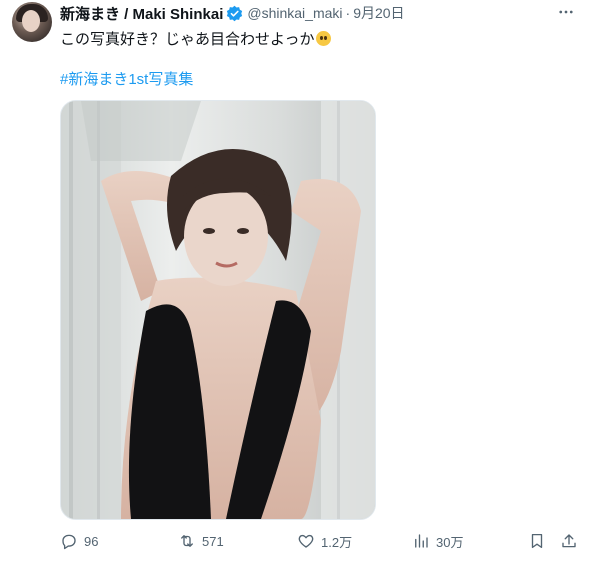 This screenshot has height=561, width=589. I want to click on share-button, so click(569, 541).